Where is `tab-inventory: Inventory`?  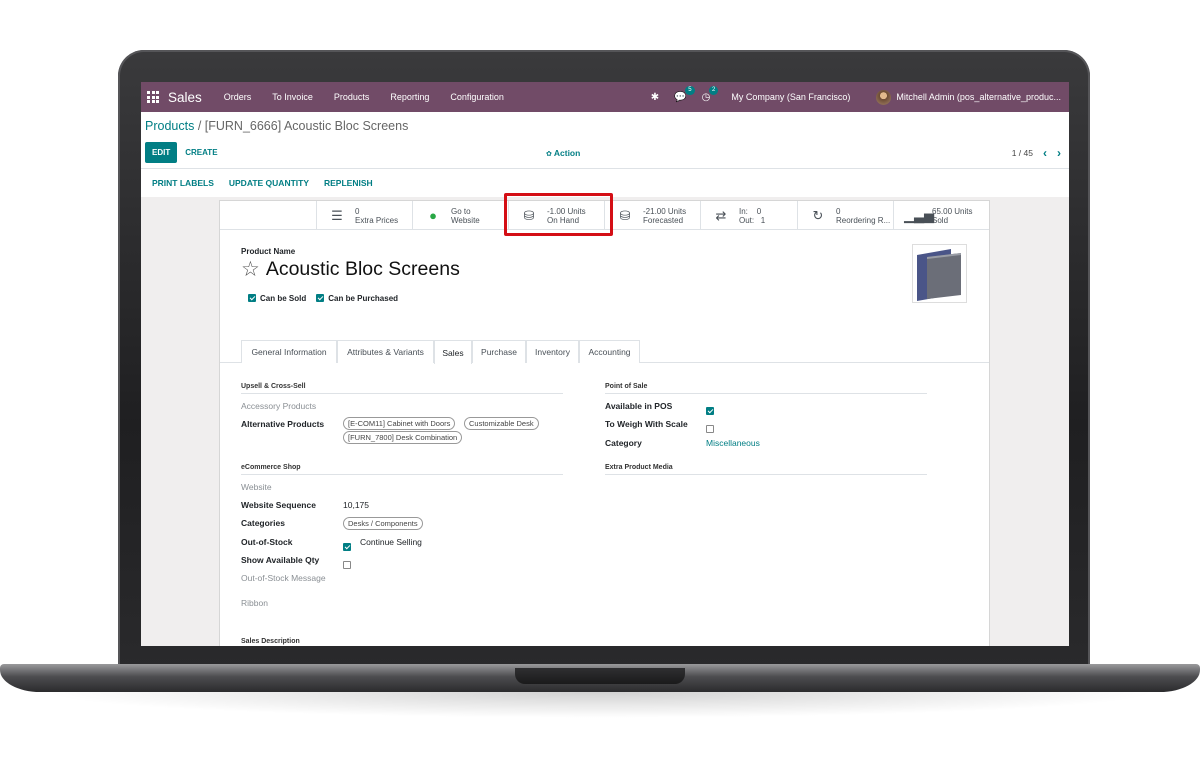
tab-inventory: Inventory is located at coordinates (552, 351).